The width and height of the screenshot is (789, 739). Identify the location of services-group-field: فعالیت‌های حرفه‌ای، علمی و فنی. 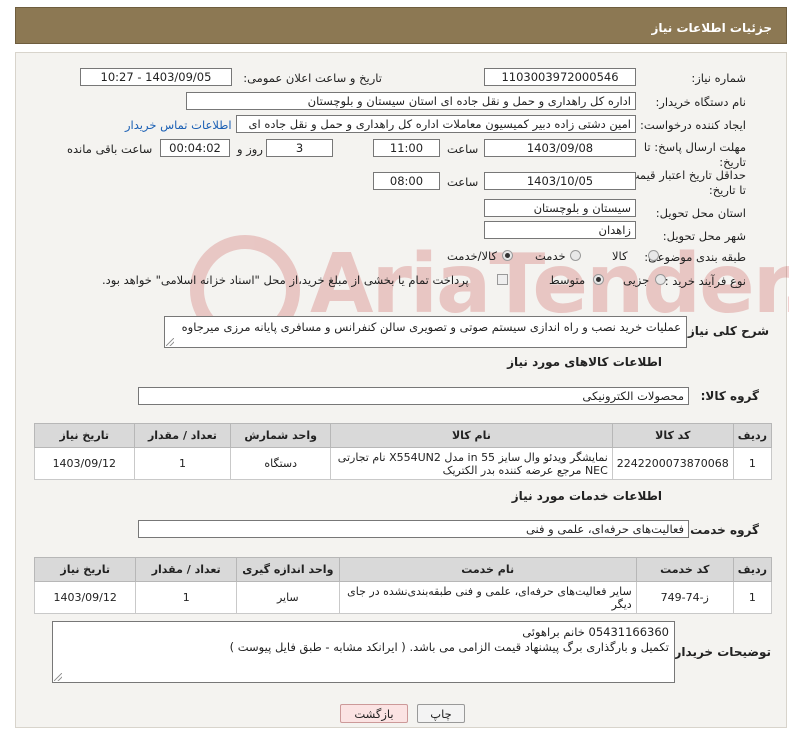
(413, 529).